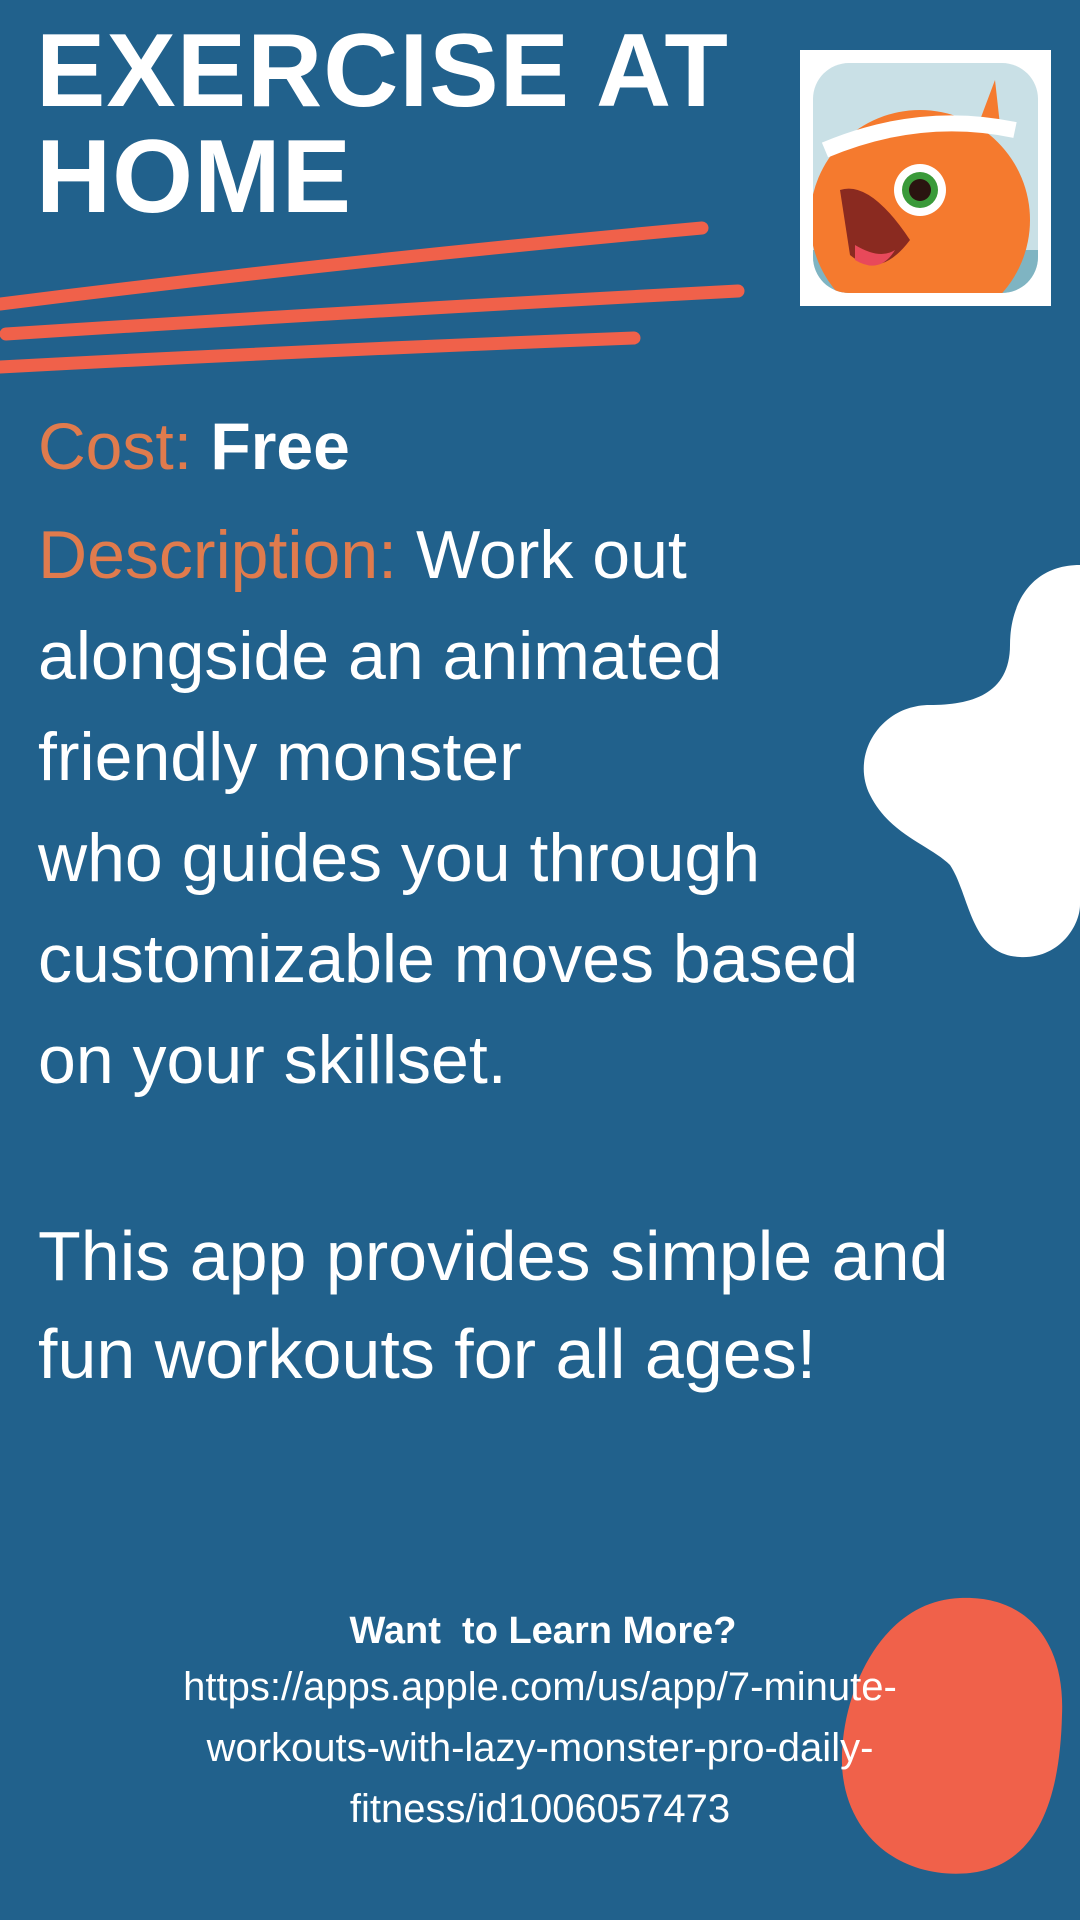 The height and width of the screenshot is (1920, 1080). I want to click on title-line: EXERCISE AT, so click(382, 71).